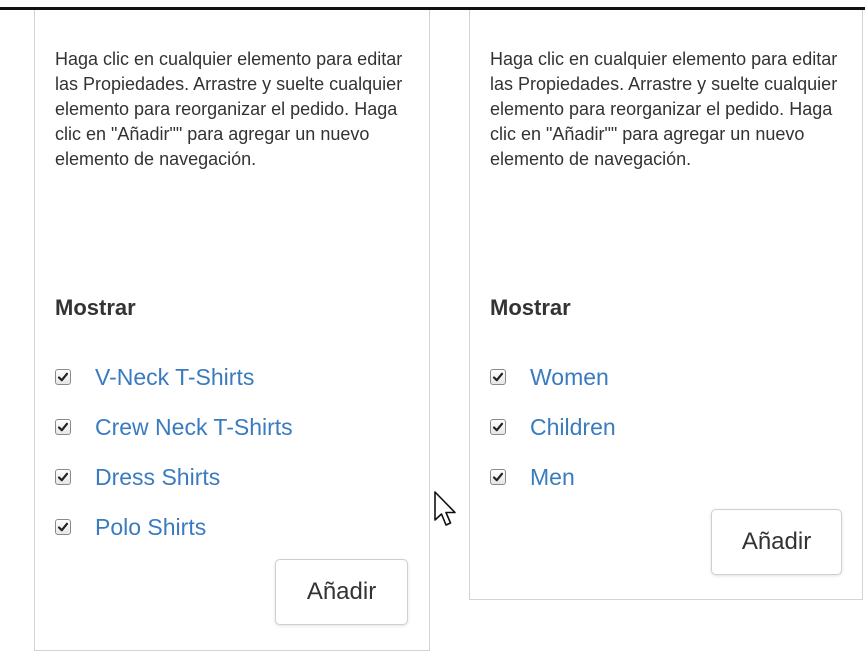  I want to click on item-link-dress-shirts: Dress Shirts, so click(157, 477).